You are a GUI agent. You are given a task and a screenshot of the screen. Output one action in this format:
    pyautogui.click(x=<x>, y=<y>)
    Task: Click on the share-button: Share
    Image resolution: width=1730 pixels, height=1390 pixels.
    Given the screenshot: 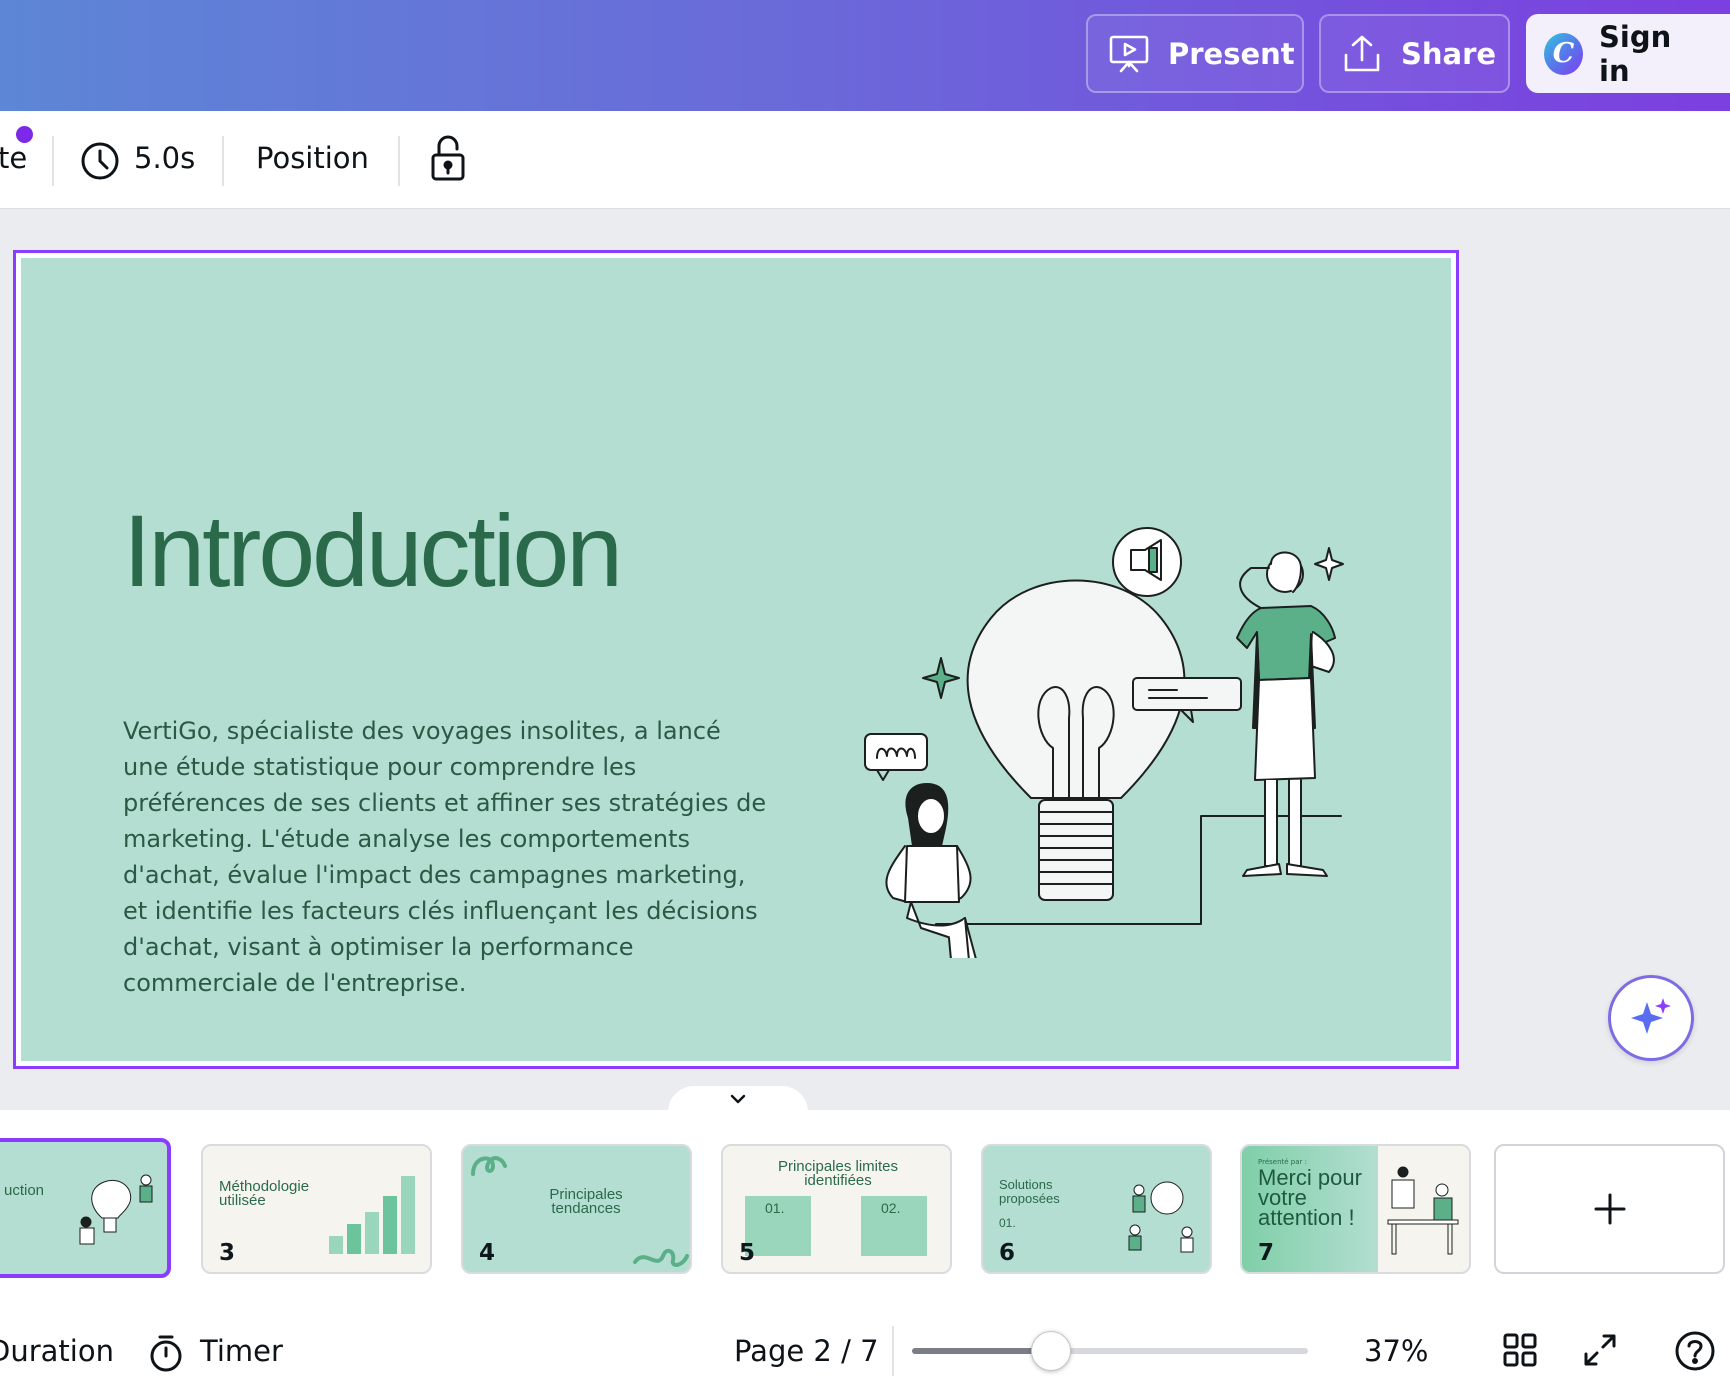 What is the action you would take?
    pyautogui.click(x=1414, y=53)
    